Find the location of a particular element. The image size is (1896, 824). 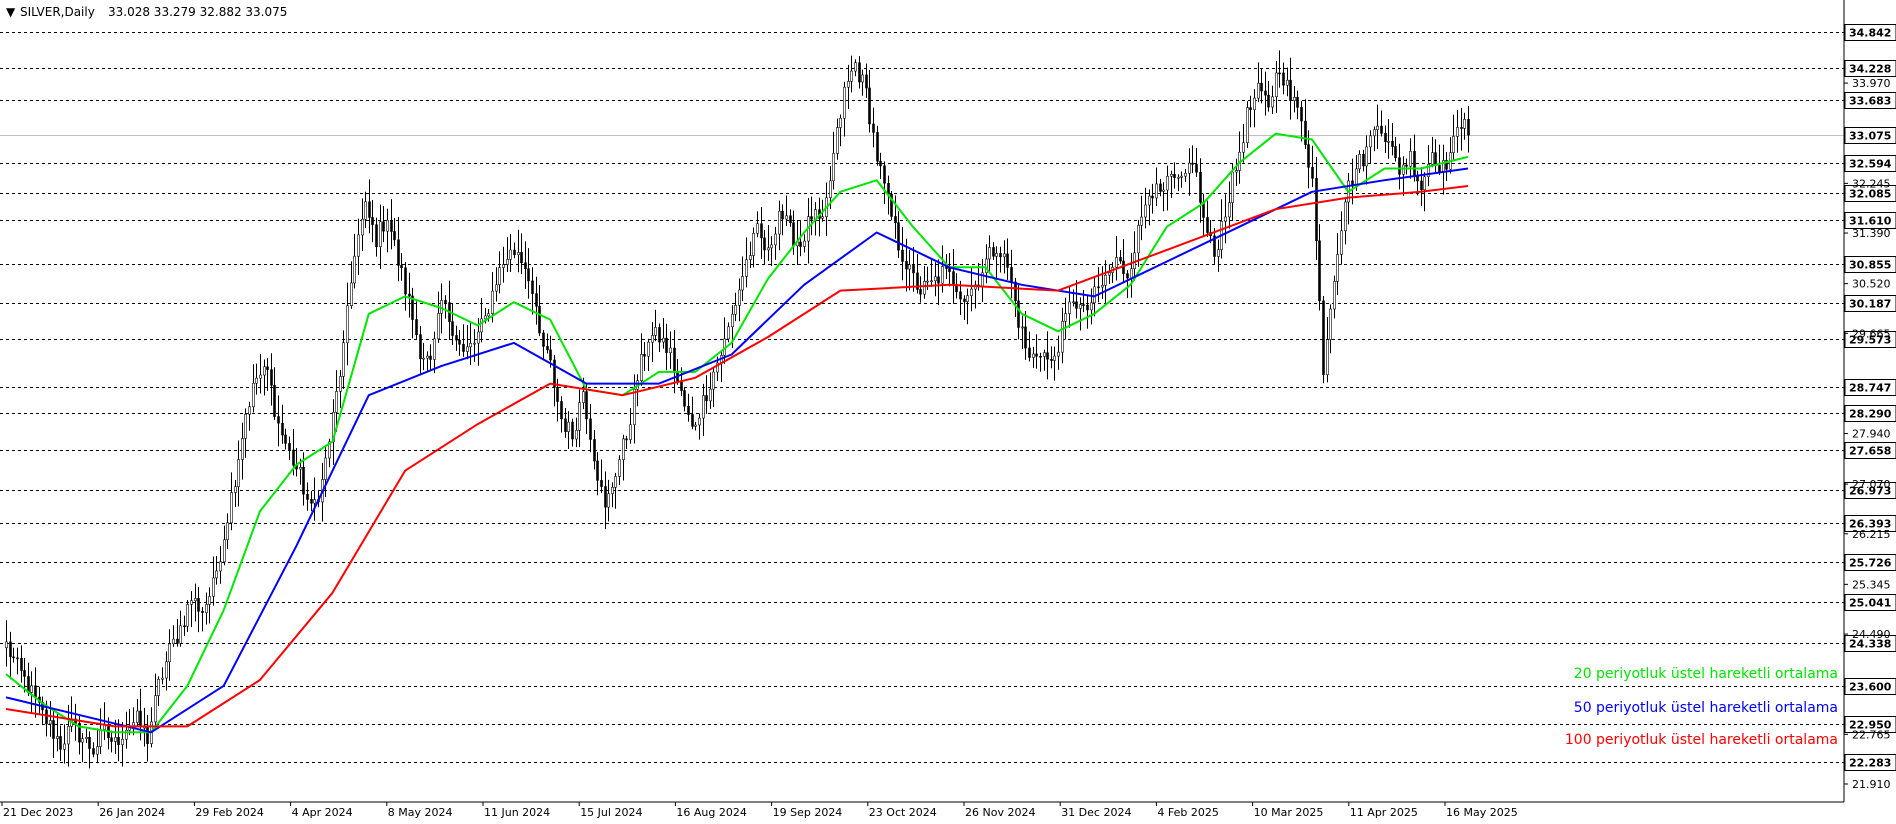

time-tick-label: 26 Nov 2024 is located at coordinates (1000, 812).